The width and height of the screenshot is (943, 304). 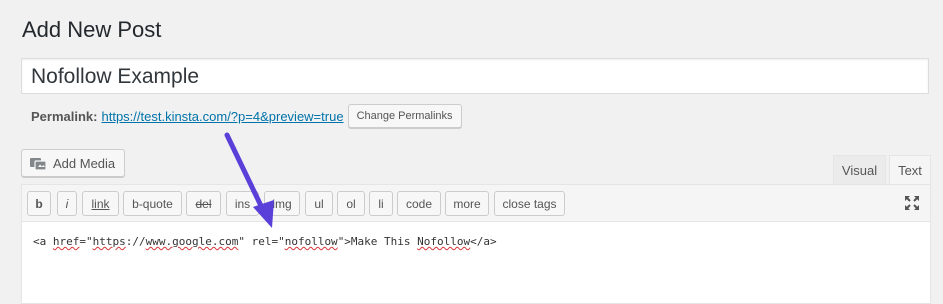 What do you see at coordinates (311, 241) in the screenshot?
I see `code-segment: nofollow` at bounding box center [311, 241].